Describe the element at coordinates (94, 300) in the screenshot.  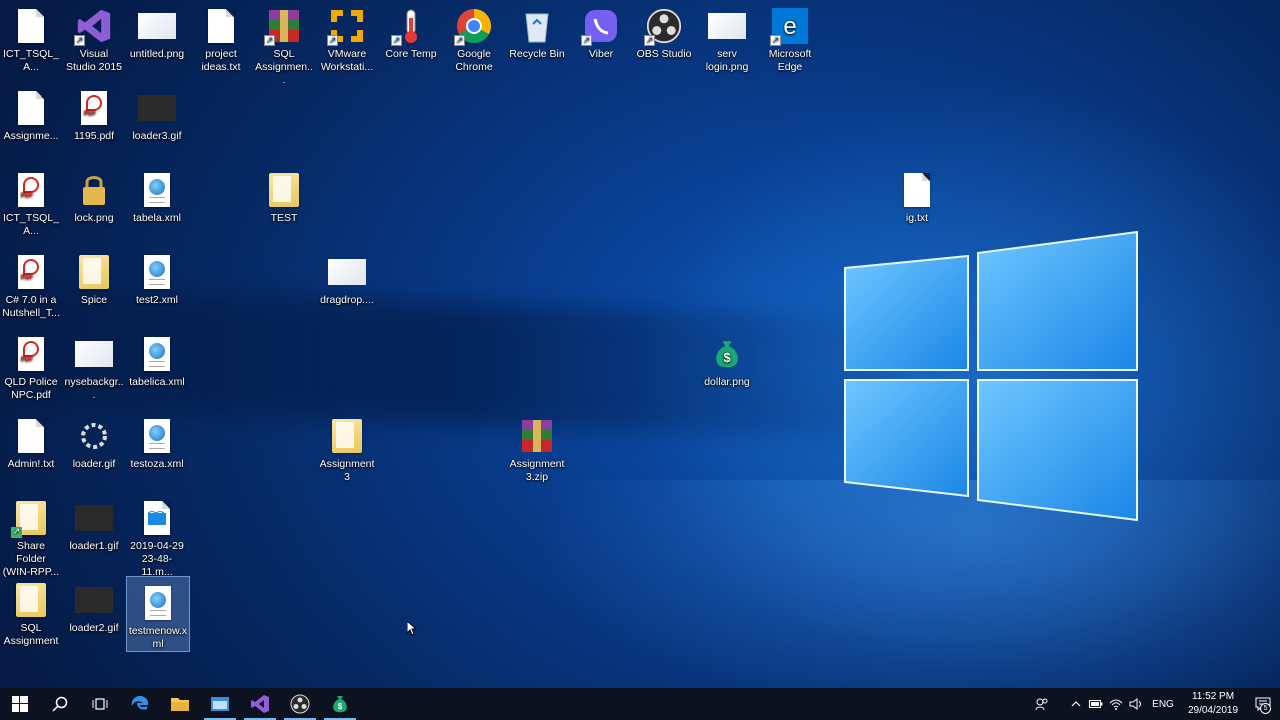
I see `desktop-icon-label: Spice` at that location.